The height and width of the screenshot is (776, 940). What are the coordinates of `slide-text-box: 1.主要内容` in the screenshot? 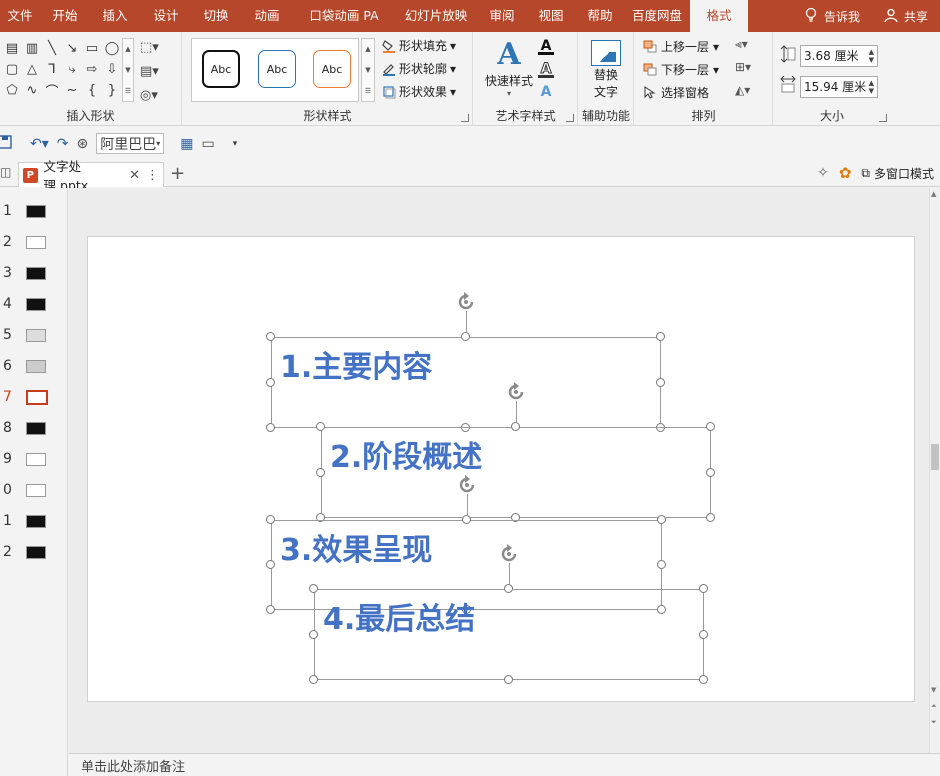 It's located at (466, 382).